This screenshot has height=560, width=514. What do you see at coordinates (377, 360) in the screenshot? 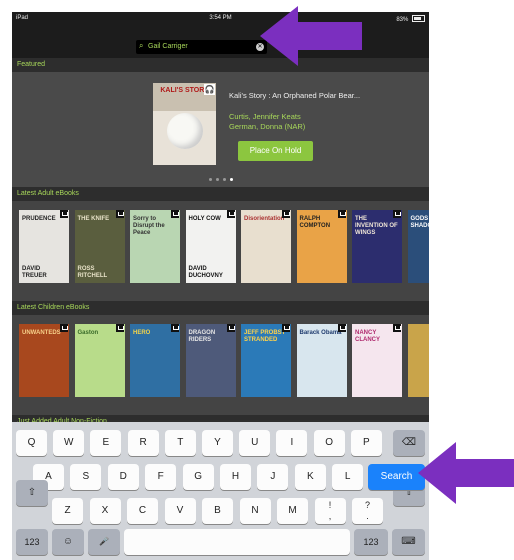
I see `children-book-cover: NANCY CLANCY` at bounding box center [377, 360].